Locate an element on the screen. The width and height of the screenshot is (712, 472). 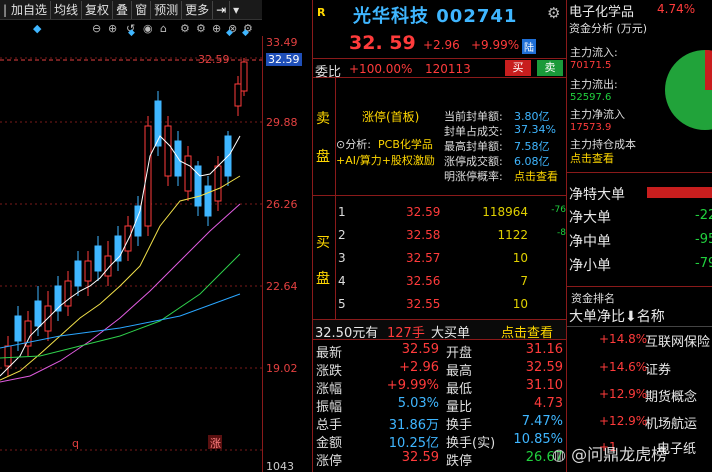
sector-pct: 4.74% is located at coordinates (676, 9).